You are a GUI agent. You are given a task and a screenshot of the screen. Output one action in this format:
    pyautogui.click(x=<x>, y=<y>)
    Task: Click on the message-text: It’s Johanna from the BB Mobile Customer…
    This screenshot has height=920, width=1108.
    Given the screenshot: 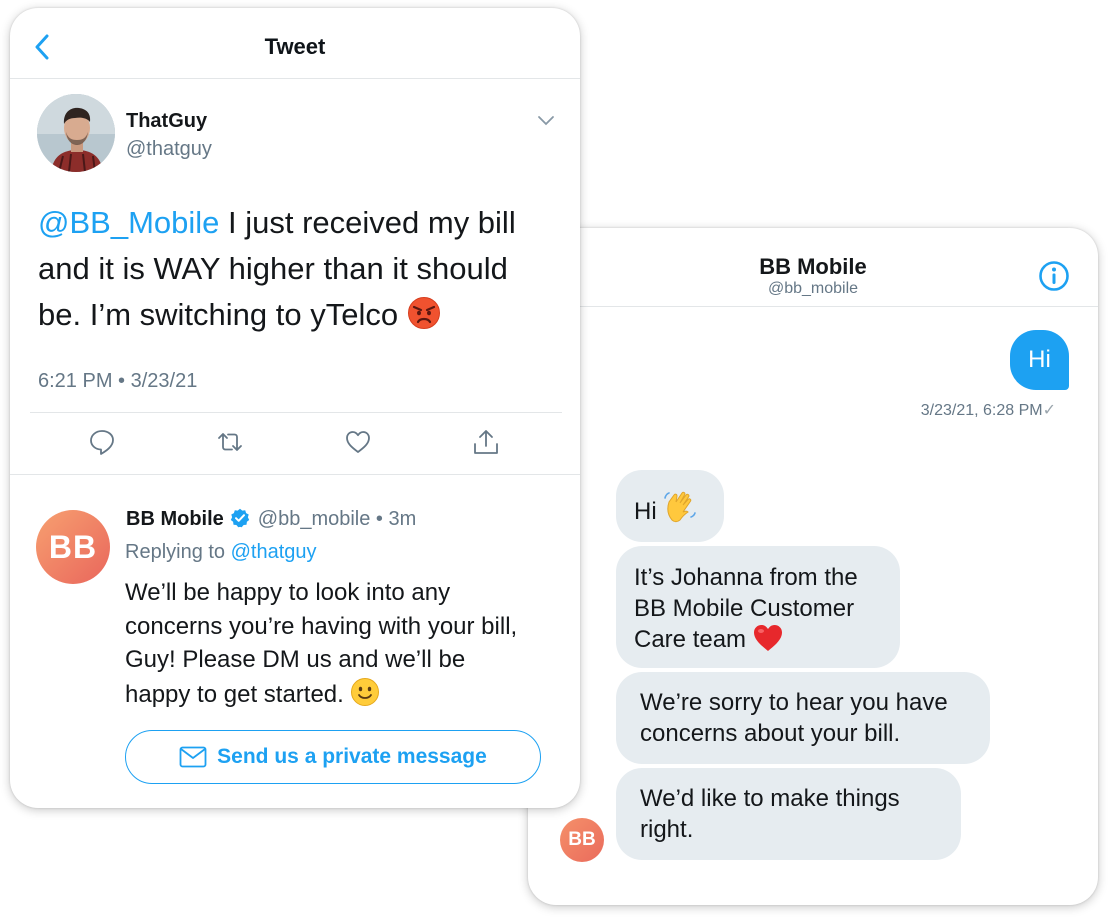 What is the action you would take?
    pyautogui.click(x=746, y=608)
    